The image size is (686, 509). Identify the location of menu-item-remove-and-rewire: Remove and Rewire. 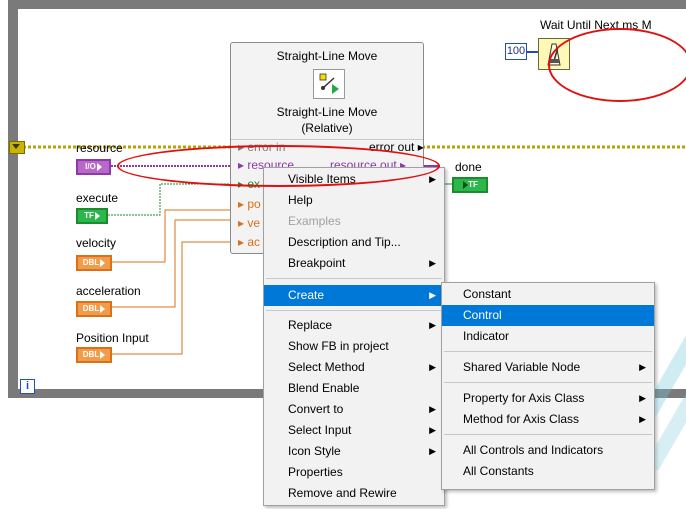
(354, 493).